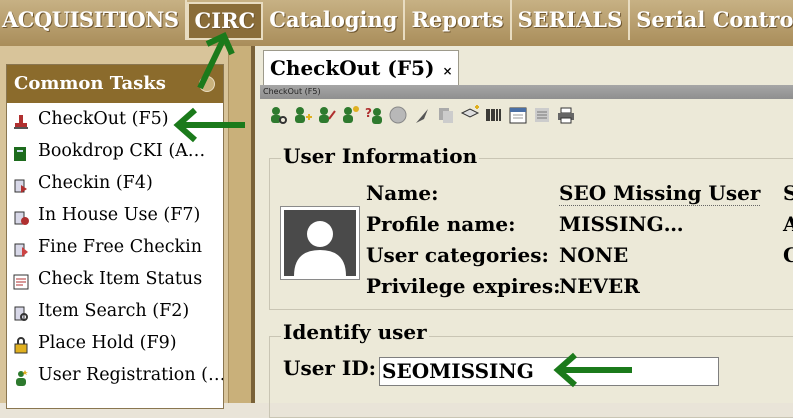 The height and width of the screenshot is (418, 793). What do you see at coordinates (120, 247) in the screenshot?
I see `task-label: Fine Free Checkin` at bounding box center [120, 247].